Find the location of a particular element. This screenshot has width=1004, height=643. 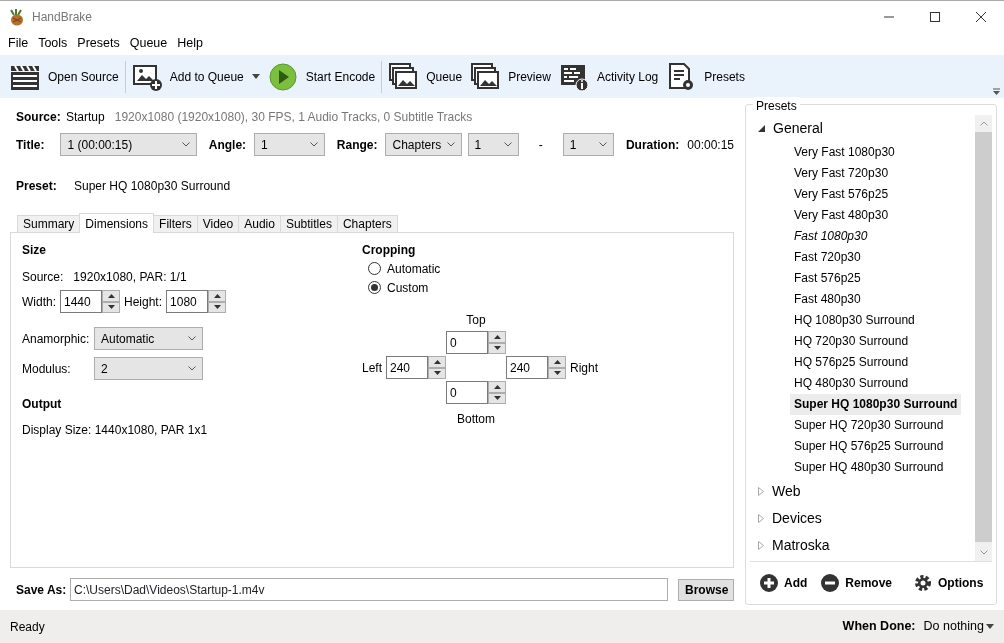

field-label: Left is located at coordinates (372, 368).